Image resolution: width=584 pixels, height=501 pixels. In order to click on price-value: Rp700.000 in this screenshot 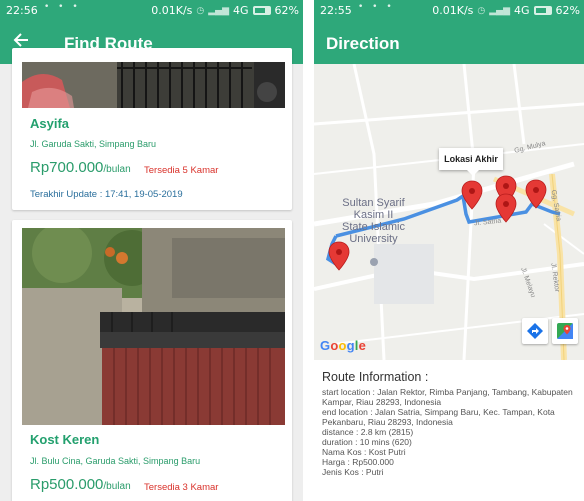, I will do `click(67, 167)`.